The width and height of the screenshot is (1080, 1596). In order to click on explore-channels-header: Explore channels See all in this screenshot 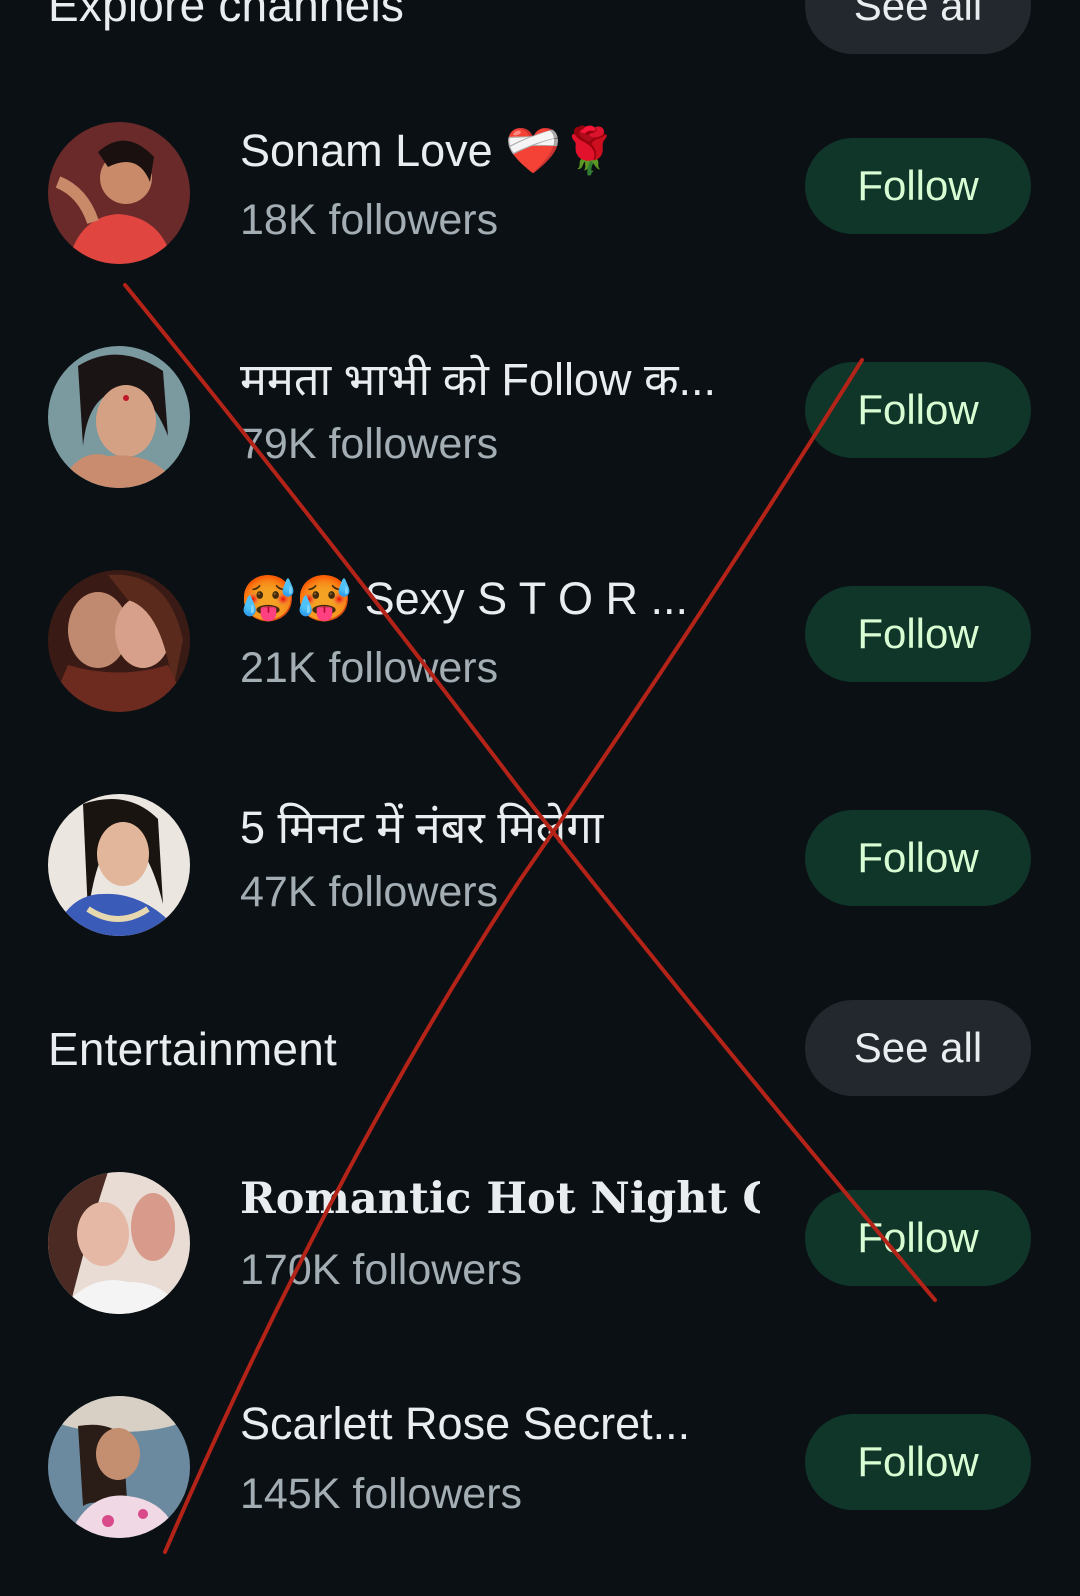, I will do `click(540, 27)`.